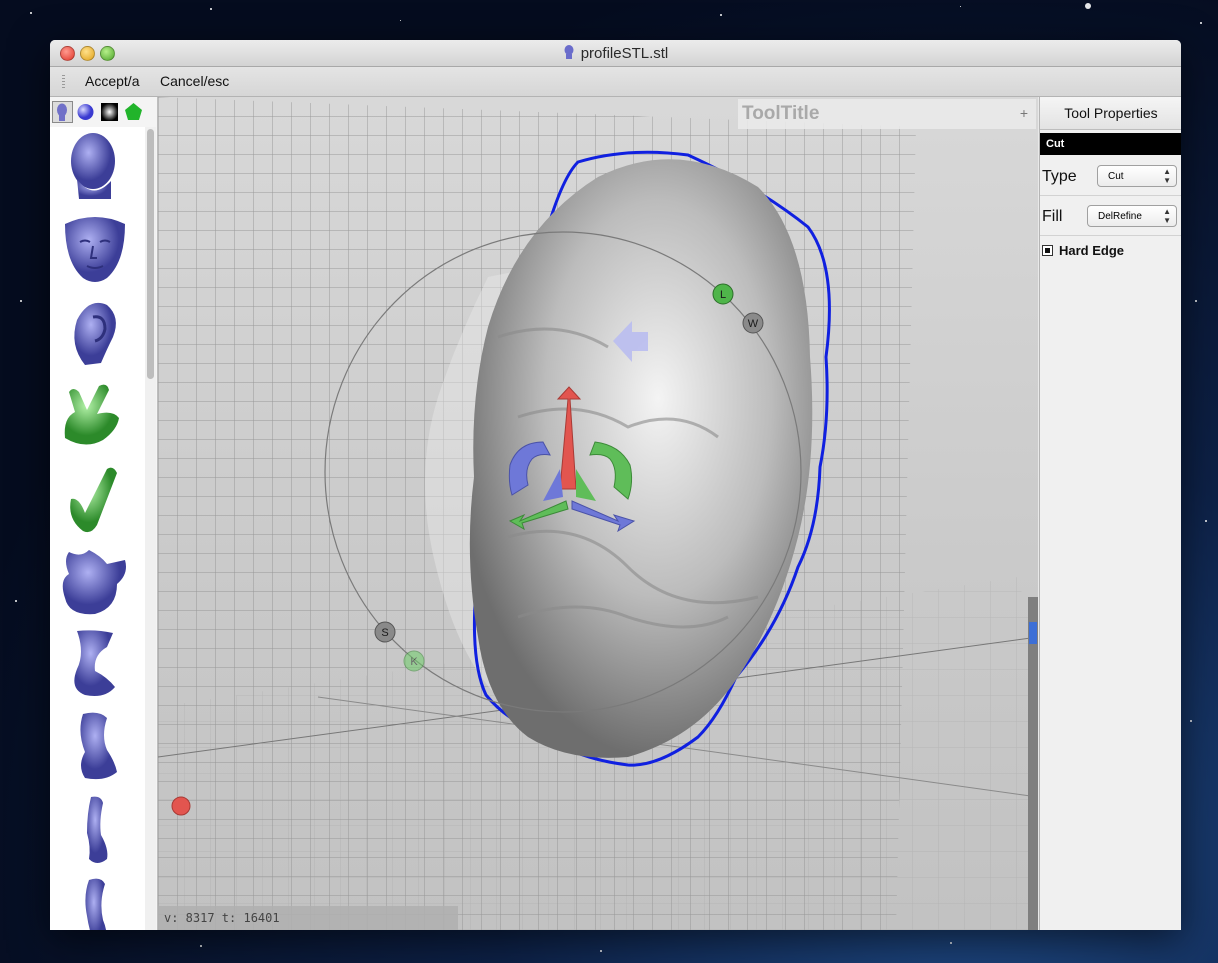  I want to click on tool-name-bar: Cut, so click(1110, 144).